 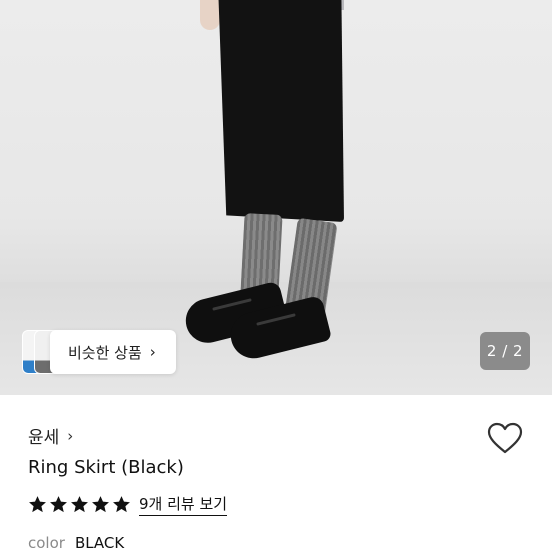 I want to click on seller-name: 윤세, so click(x=44, y=438).